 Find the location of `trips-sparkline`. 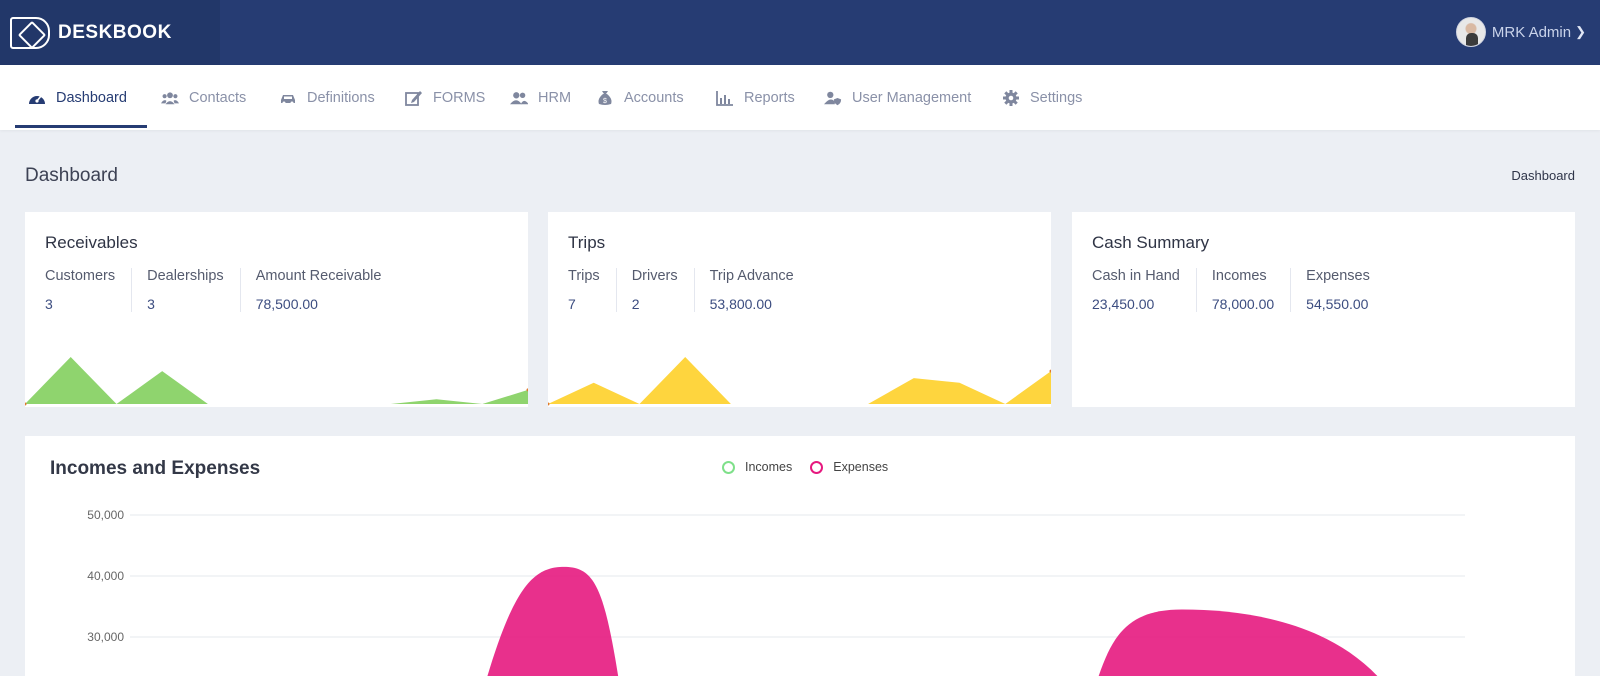

trips-sparkline is located at coordinates (799, 381).